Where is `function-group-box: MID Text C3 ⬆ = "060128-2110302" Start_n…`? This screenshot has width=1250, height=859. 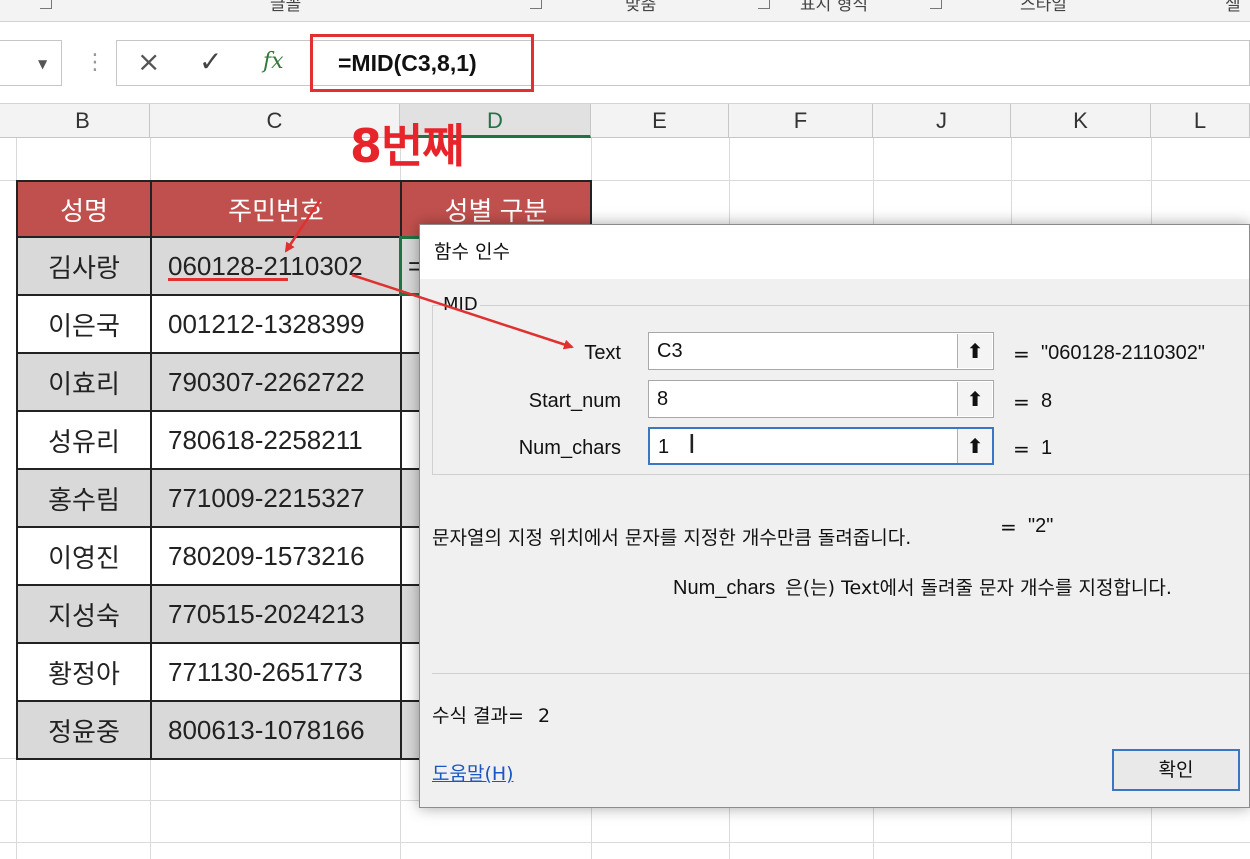
function-group-box: MID Text C3 ⬆ = "060128-2110302" Start_n… is located at coordinates (840, 384).